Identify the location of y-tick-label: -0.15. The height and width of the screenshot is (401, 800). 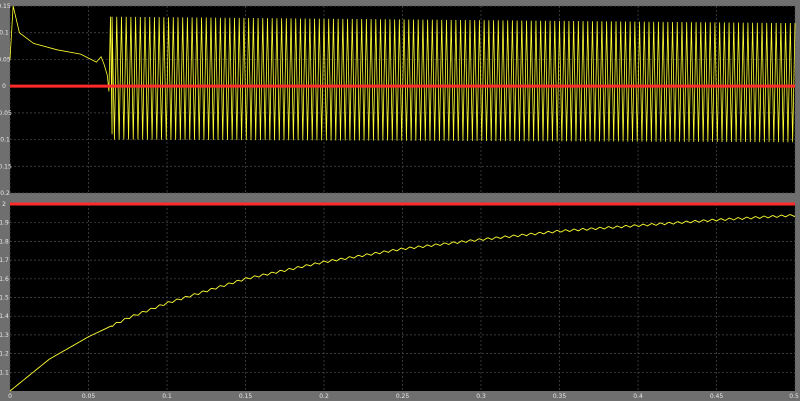
(6, 166).